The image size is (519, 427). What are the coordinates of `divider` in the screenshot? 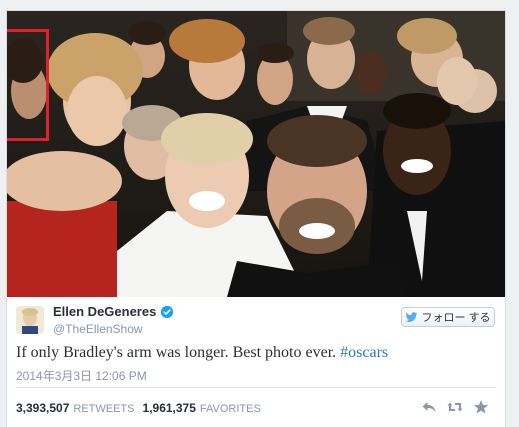 It's located at (256, 387).